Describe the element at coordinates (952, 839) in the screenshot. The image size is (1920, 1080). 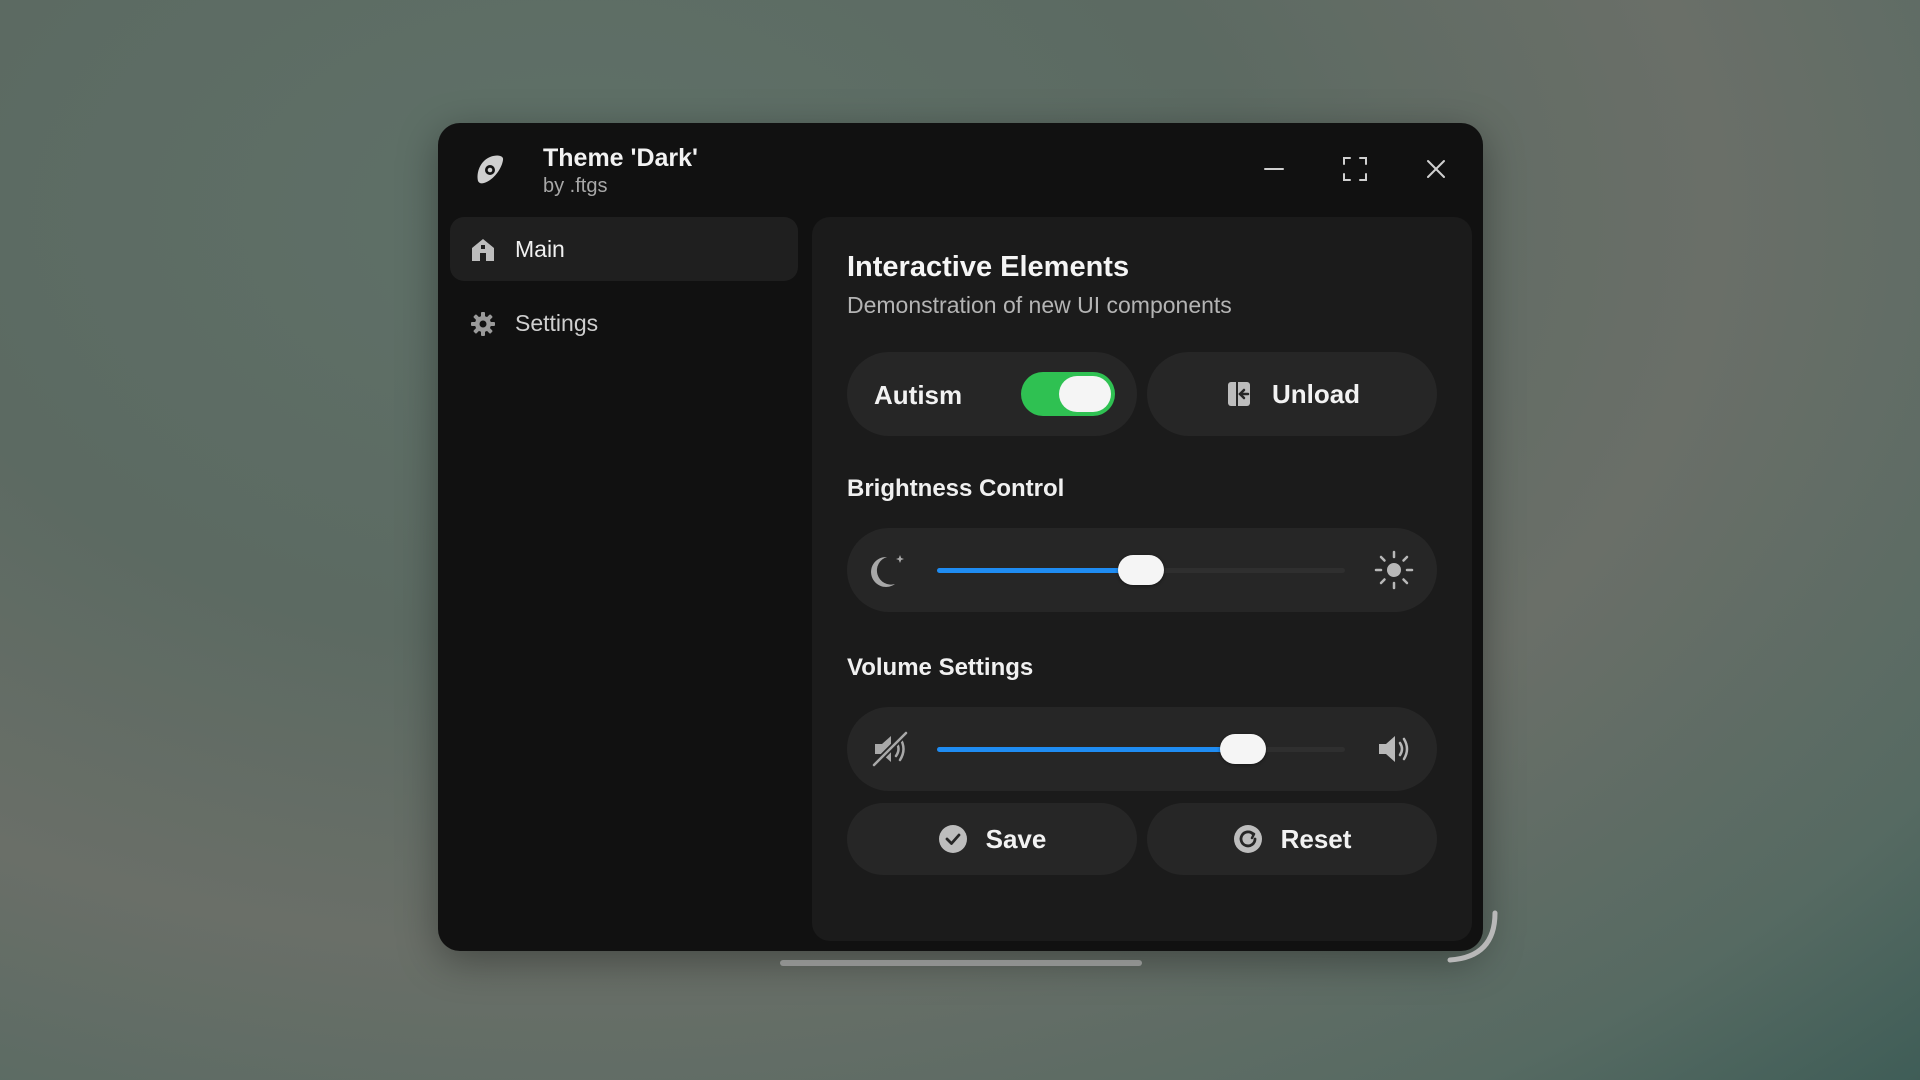
I see `check-circle-icon` at that location.